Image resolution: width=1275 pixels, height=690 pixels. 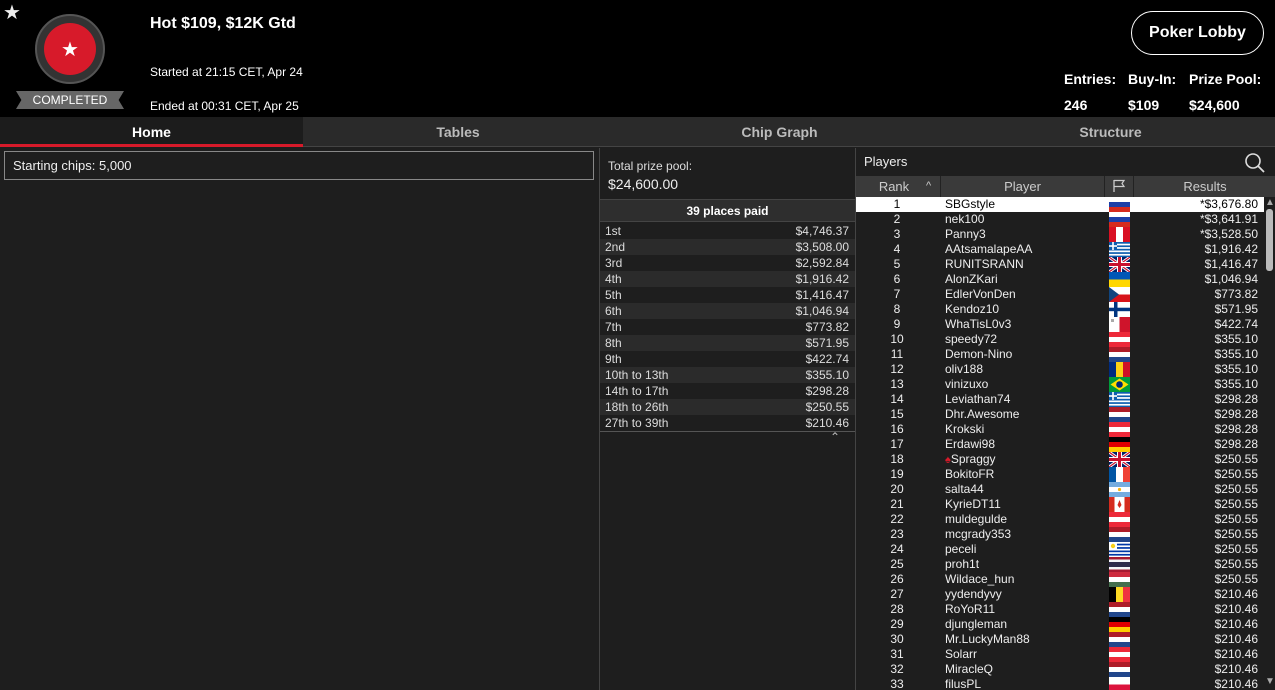 I want to click on player-row: 3 Panny3 *$3,528.50, so click(x=1060, y=234).